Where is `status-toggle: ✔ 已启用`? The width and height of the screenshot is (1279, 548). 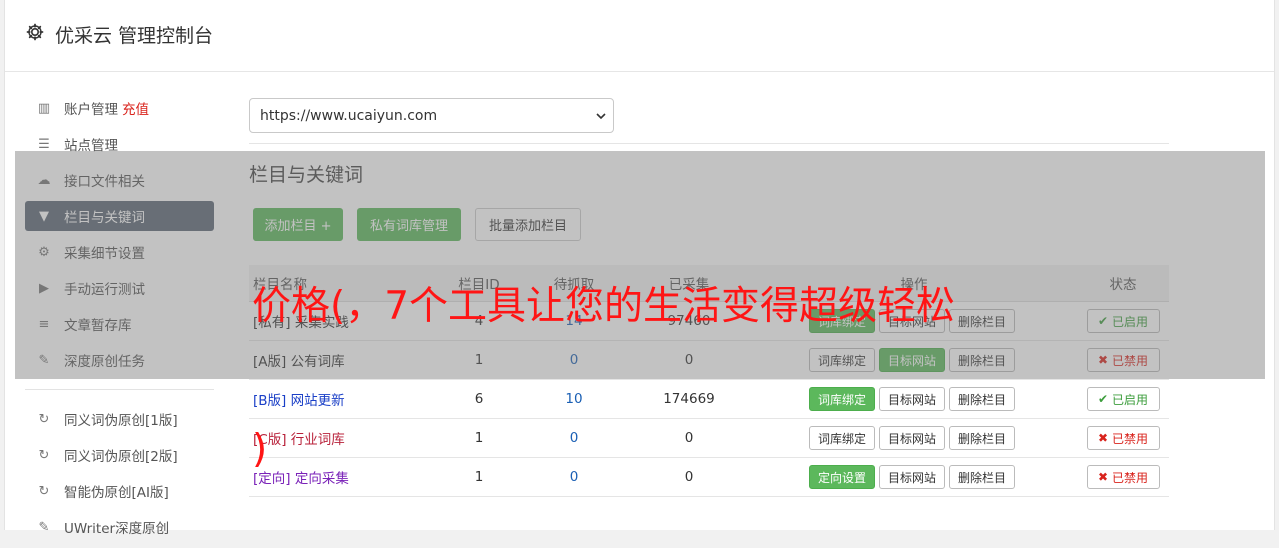 status-toggle: ✔ 已启用 is located at coordinates (1123, 399).